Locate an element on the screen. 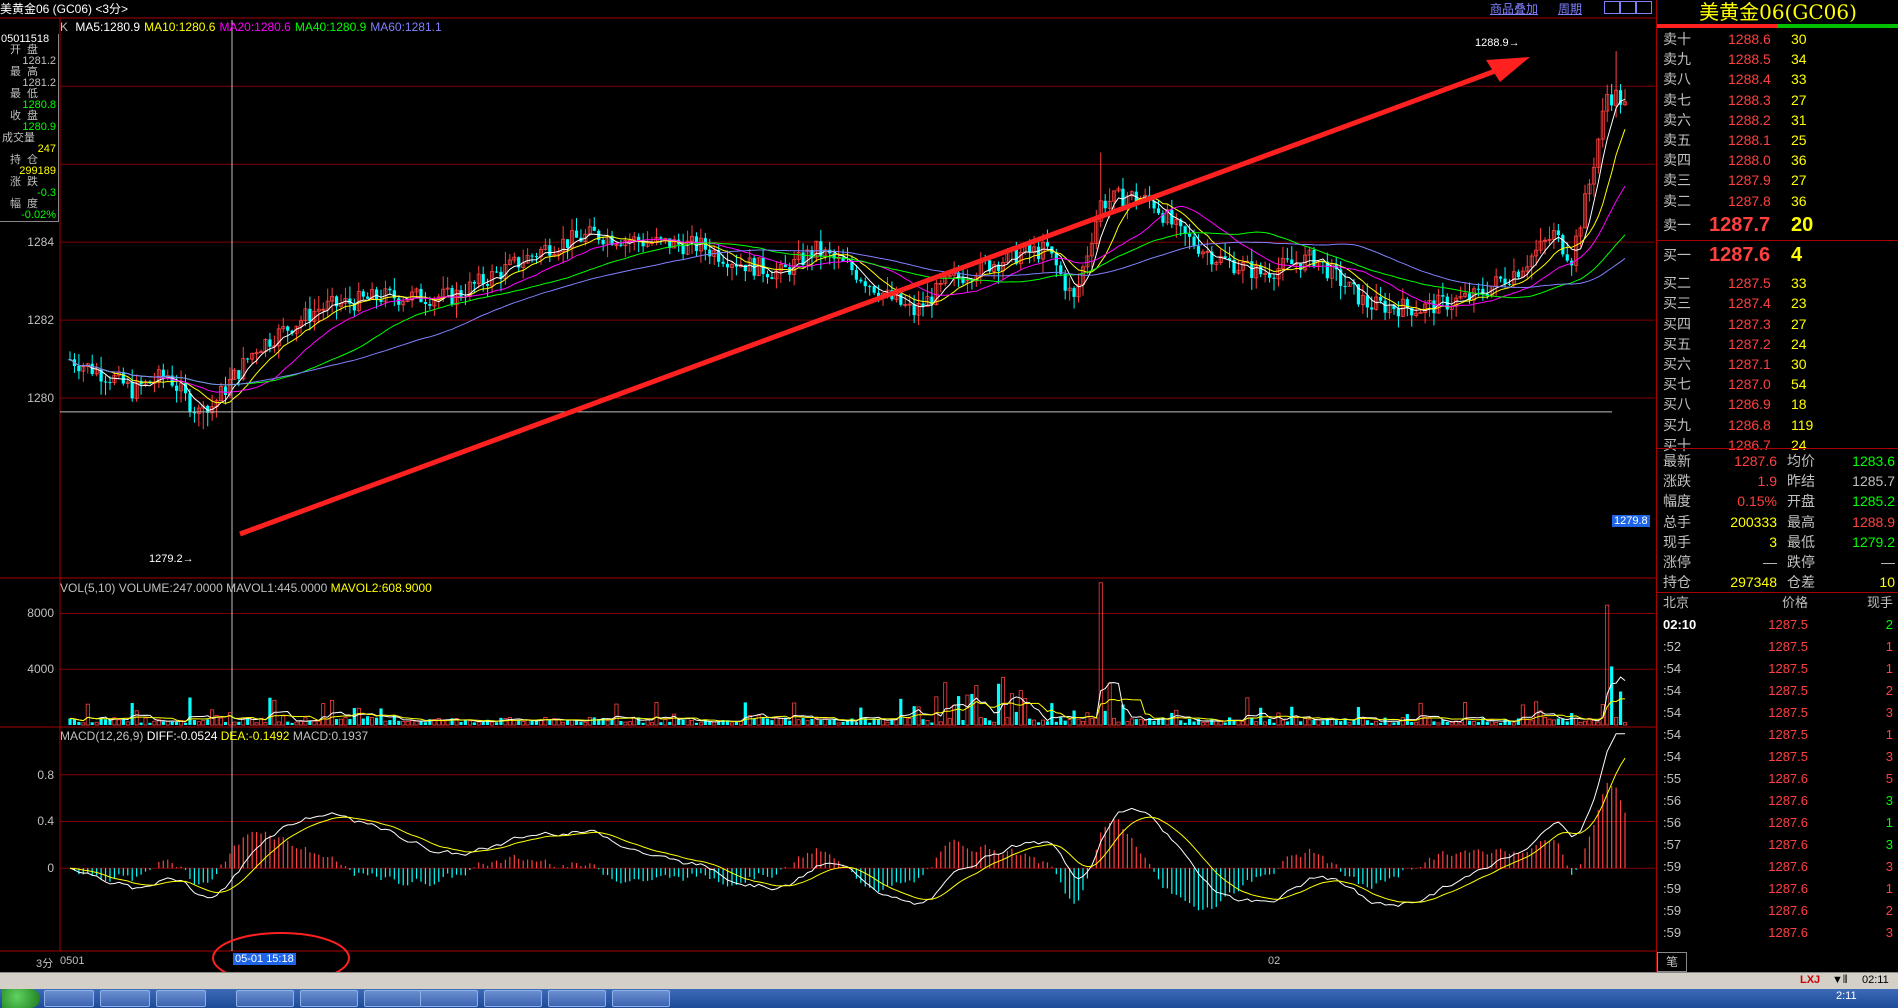 The width and height of the screenshot is (1898, 1008). bid-volume: 27 is located at coordinates (1799, 323).